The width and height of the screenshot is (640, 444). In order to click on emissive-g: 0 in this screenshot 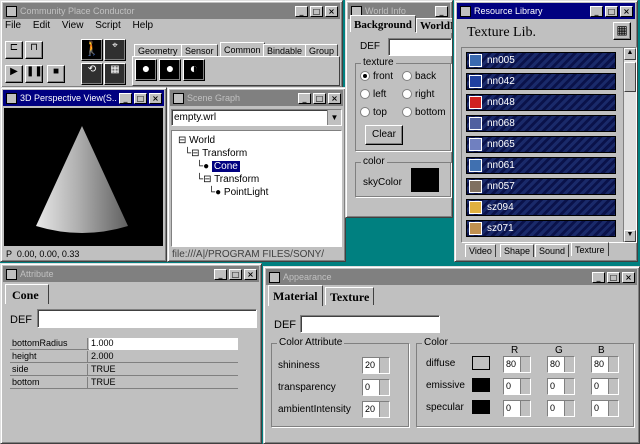, I will do `click(561, 386)`.